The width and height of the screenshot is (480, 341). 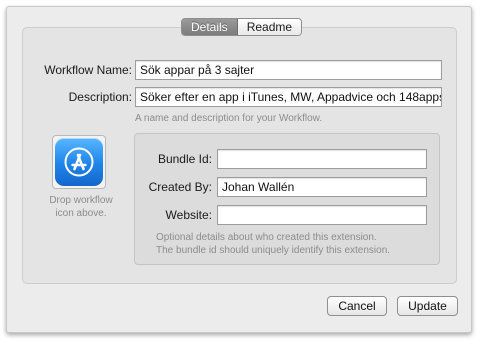 What do you see at coordinates (210, 27) in the screenshot?
I see `tab-details: Details` at bounding box center [210, 27].